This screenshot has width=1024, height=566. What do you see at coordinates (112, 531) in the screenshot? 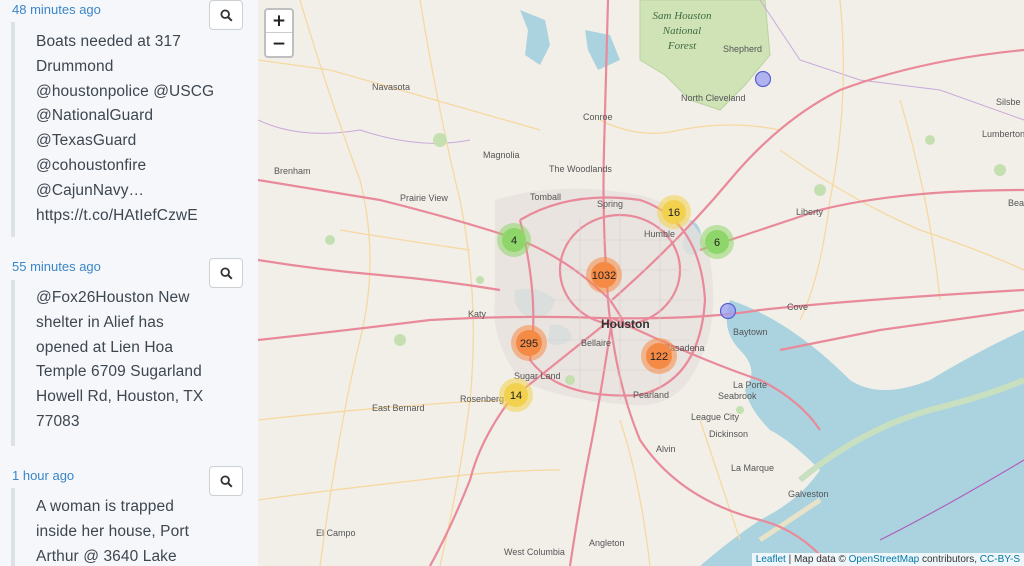
I see `text-line: inside her house, Port` at bounding box center [112, 531].